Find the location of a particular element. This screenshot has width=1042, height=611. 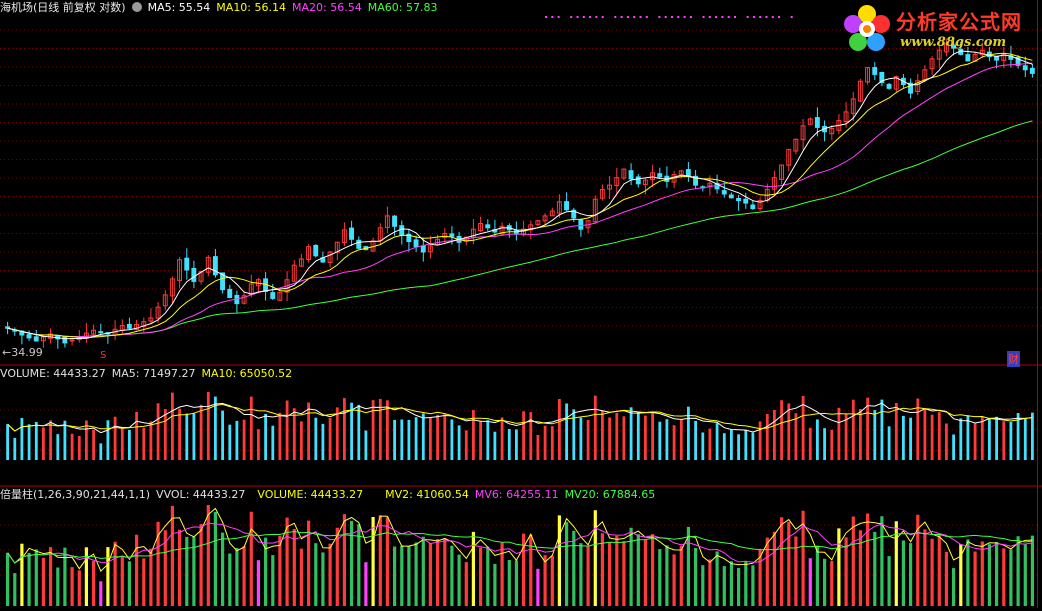

indicator-name: 倍量柱(1,26,3,90,21,44,1,1) is located at coordinates (75, 494).